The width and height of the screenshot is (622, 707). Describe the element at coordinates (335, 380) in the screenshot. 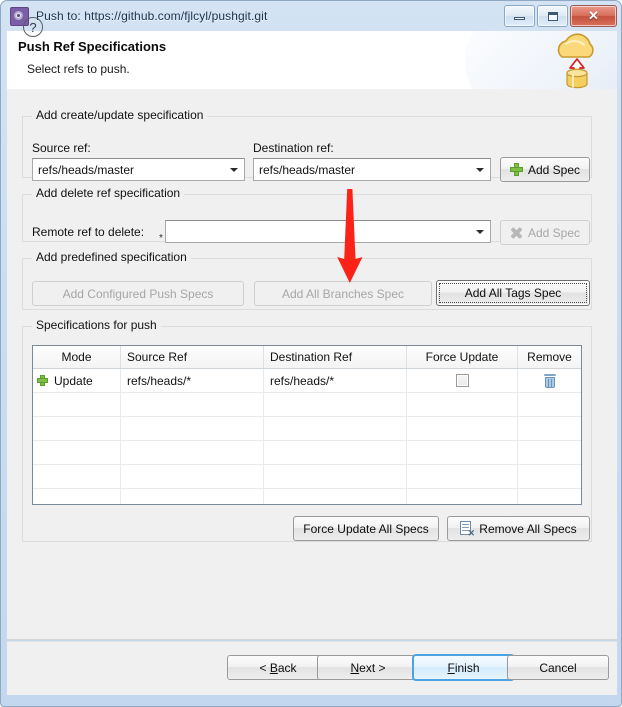

I see `cell-destination-ref: refs/heads/*` at that location.